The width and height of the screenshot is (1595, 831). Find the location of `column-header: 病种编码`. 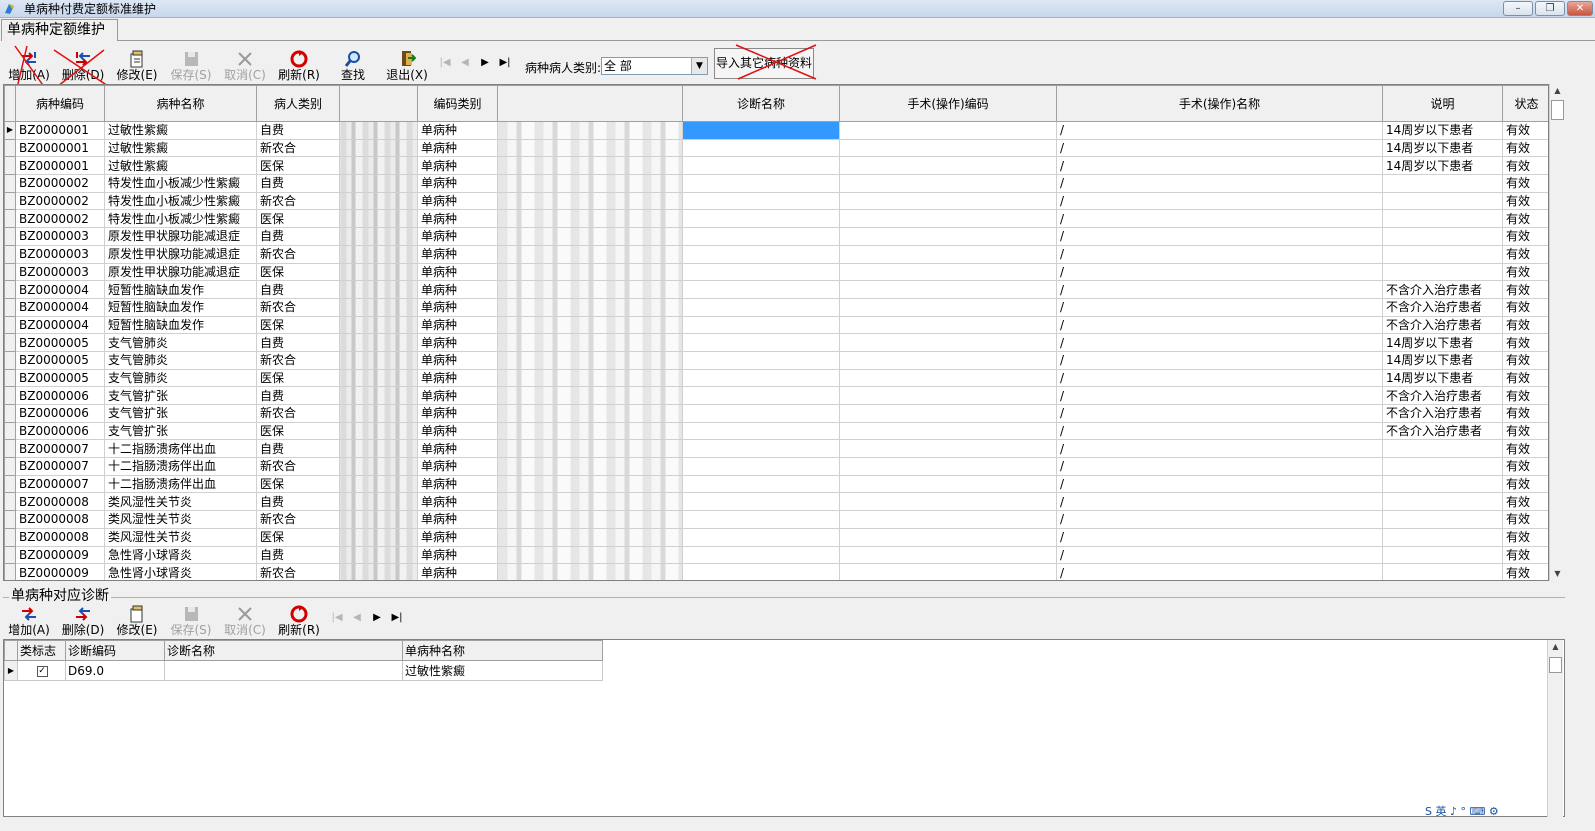

column-header: 病种编码 is located at coordinates (60, 103).